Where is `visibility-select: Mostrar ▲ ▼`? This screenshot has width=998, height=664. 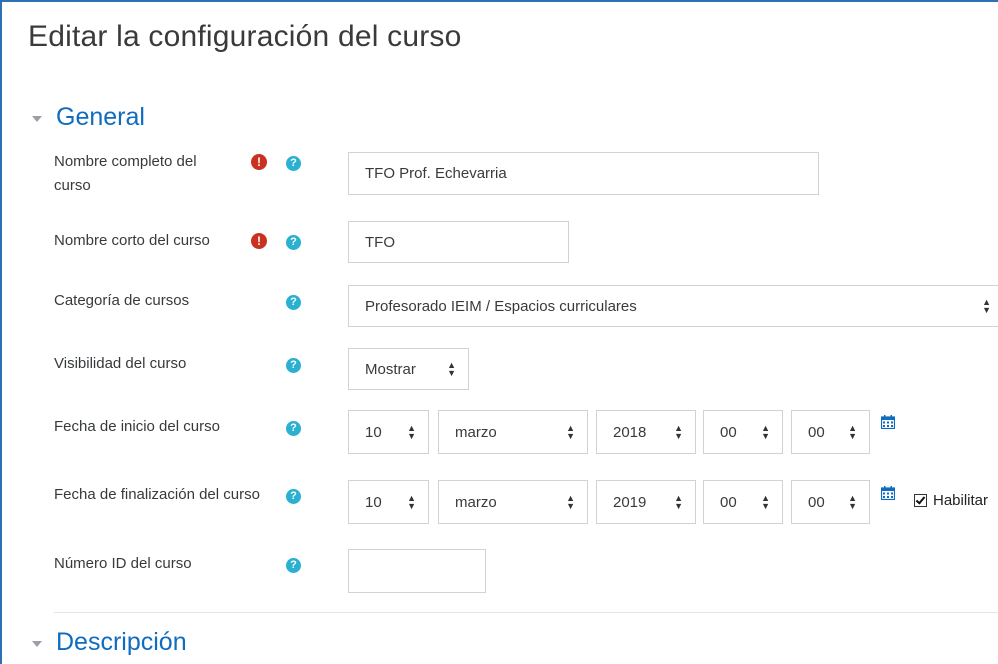
visibility-select: Mostrar ▲ ▼ is located at coordinates (408, 369).